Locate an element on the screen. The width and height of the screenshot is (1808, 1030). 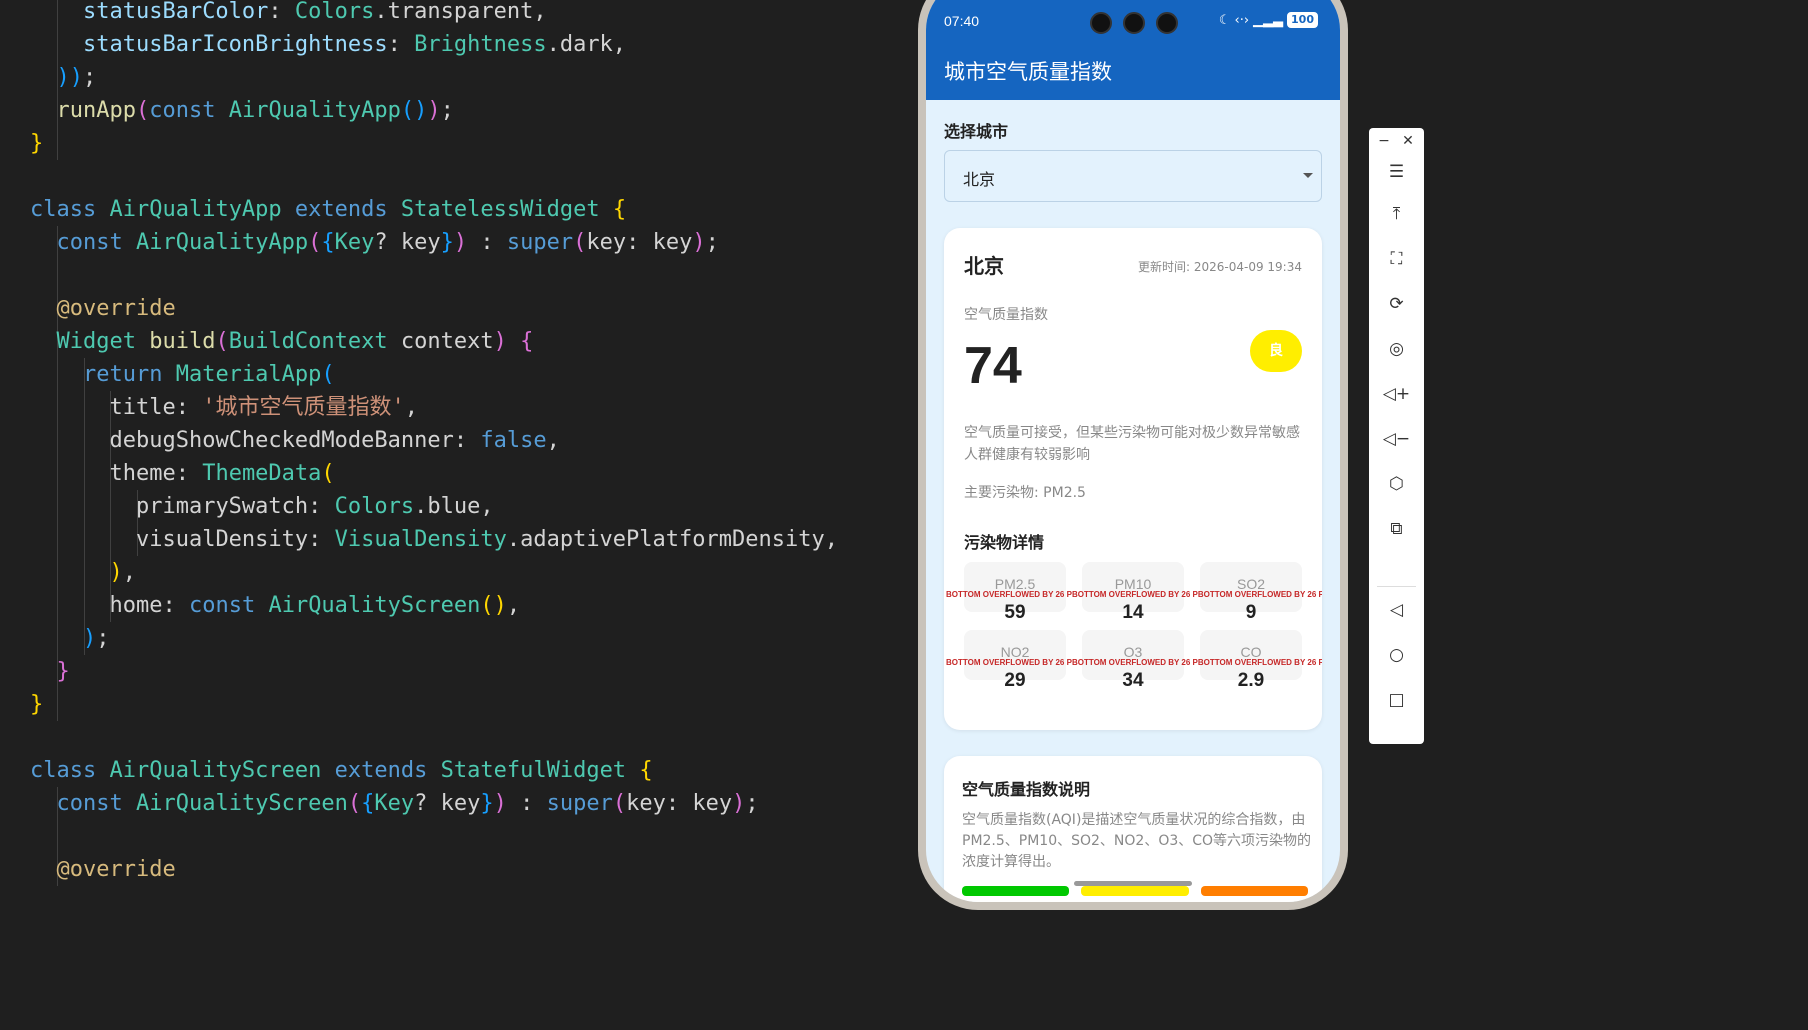
pollutant-tile: NO2 29 is located at coordinates (1015, 660).